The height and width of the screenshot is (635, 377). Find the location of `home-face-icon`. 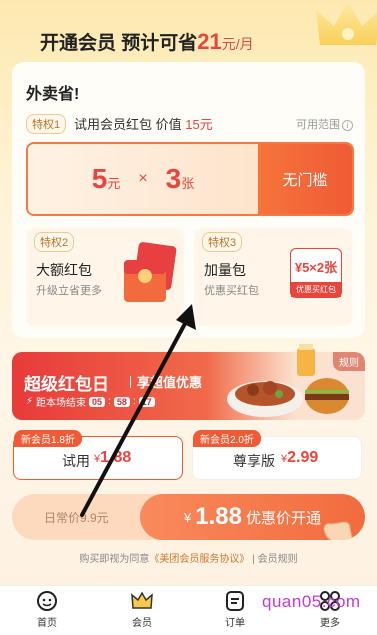

home-face-icon is located at coordinates (47, 601).